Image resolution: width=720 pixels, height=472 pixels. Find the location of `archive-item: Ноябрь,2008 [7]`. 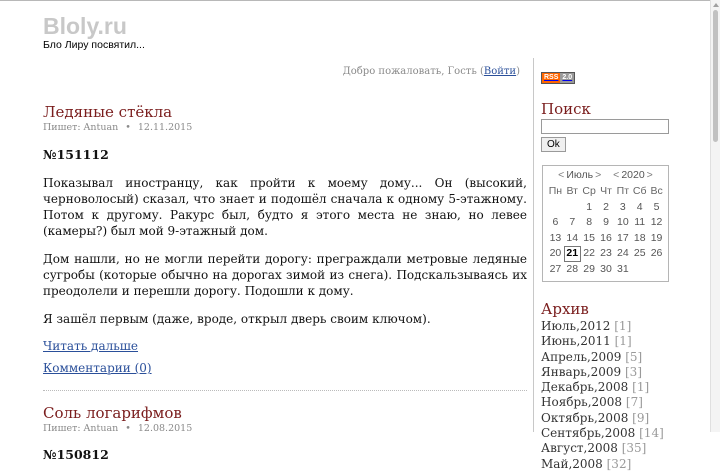

archive-item: Ноябрь,2008 [7] is located at coordinates (623, 402).